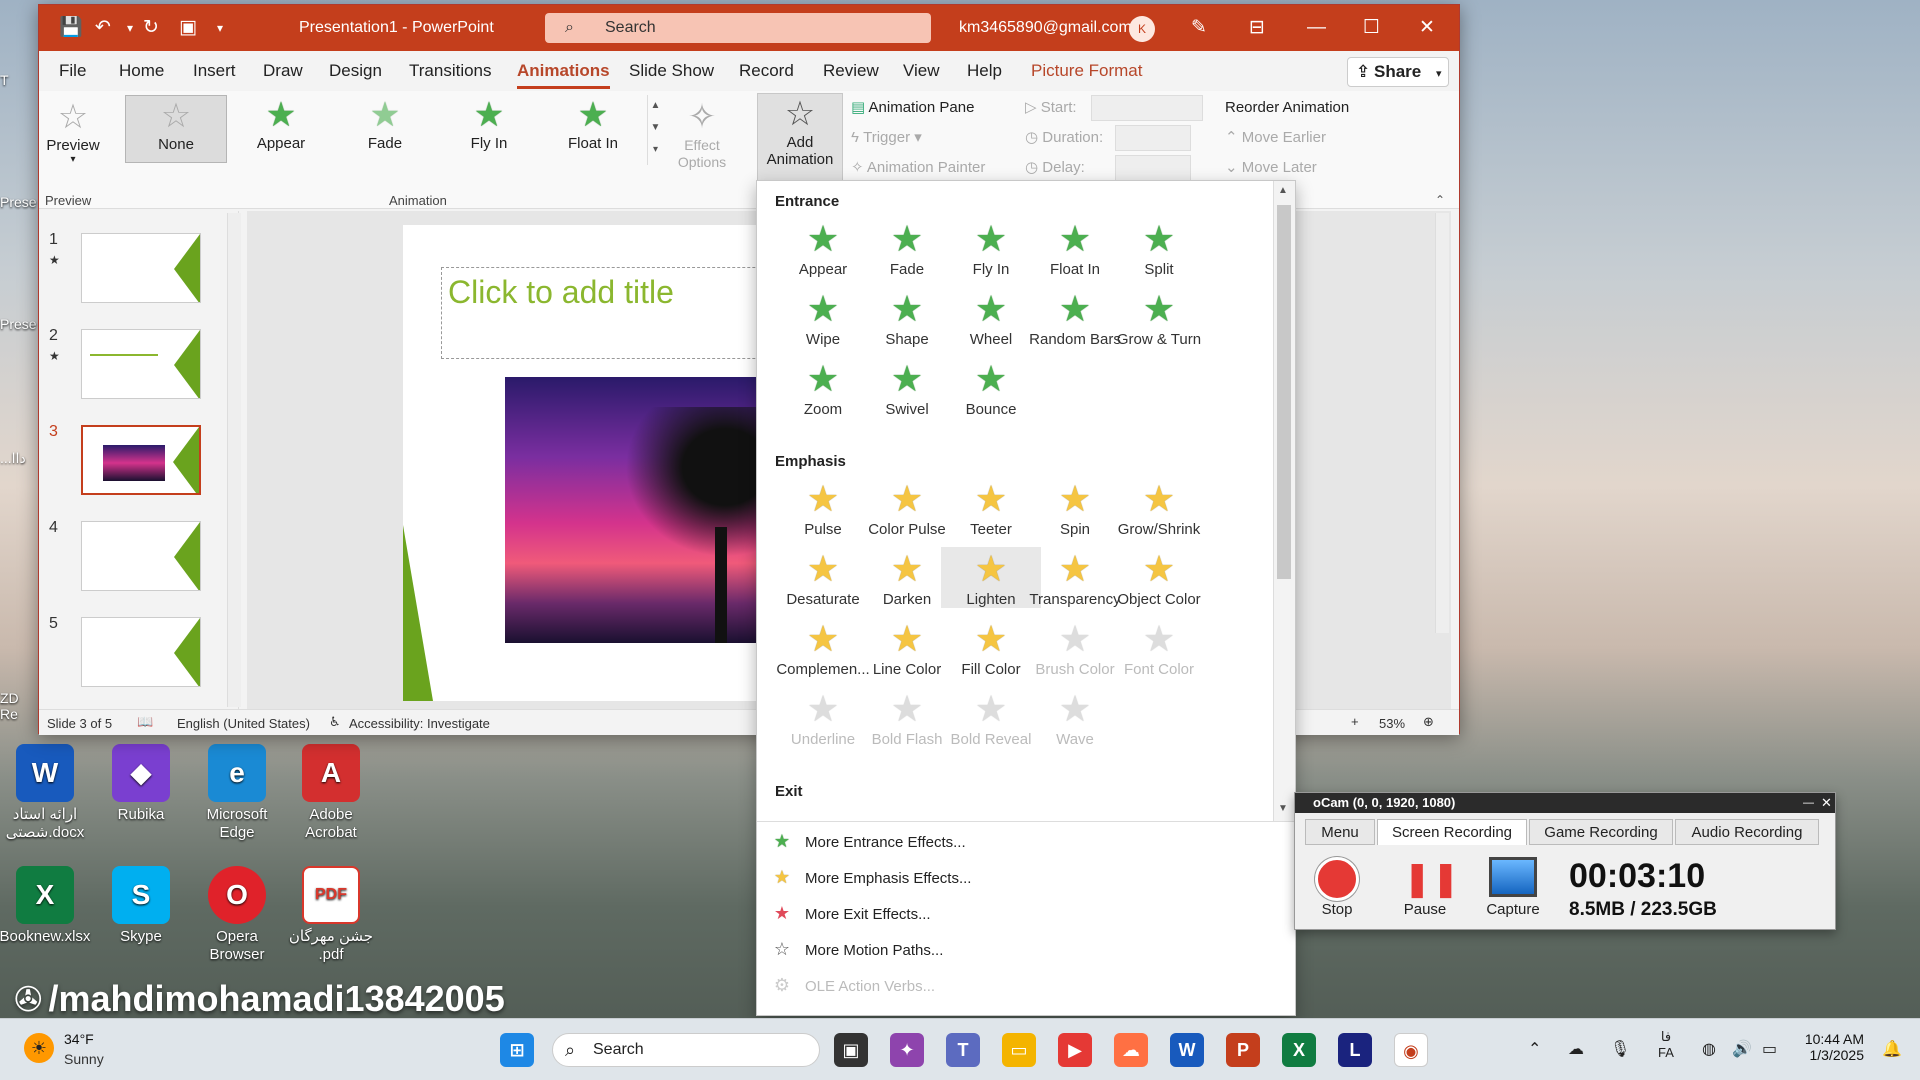  Describe the element at coordinates (671, 71) in the screenshot. I see `tab-slide-show: Slide Show` at that location.